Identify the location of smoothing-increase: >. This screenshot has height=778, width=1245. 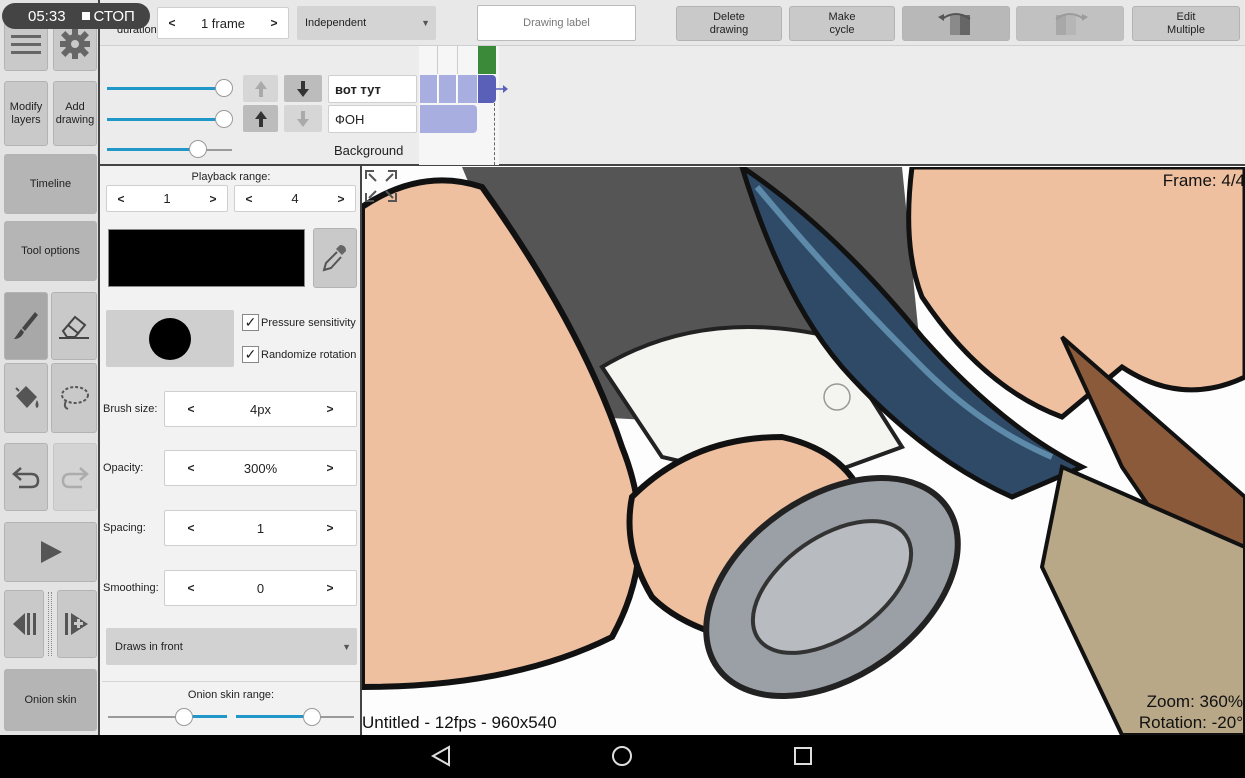
(330, 588).